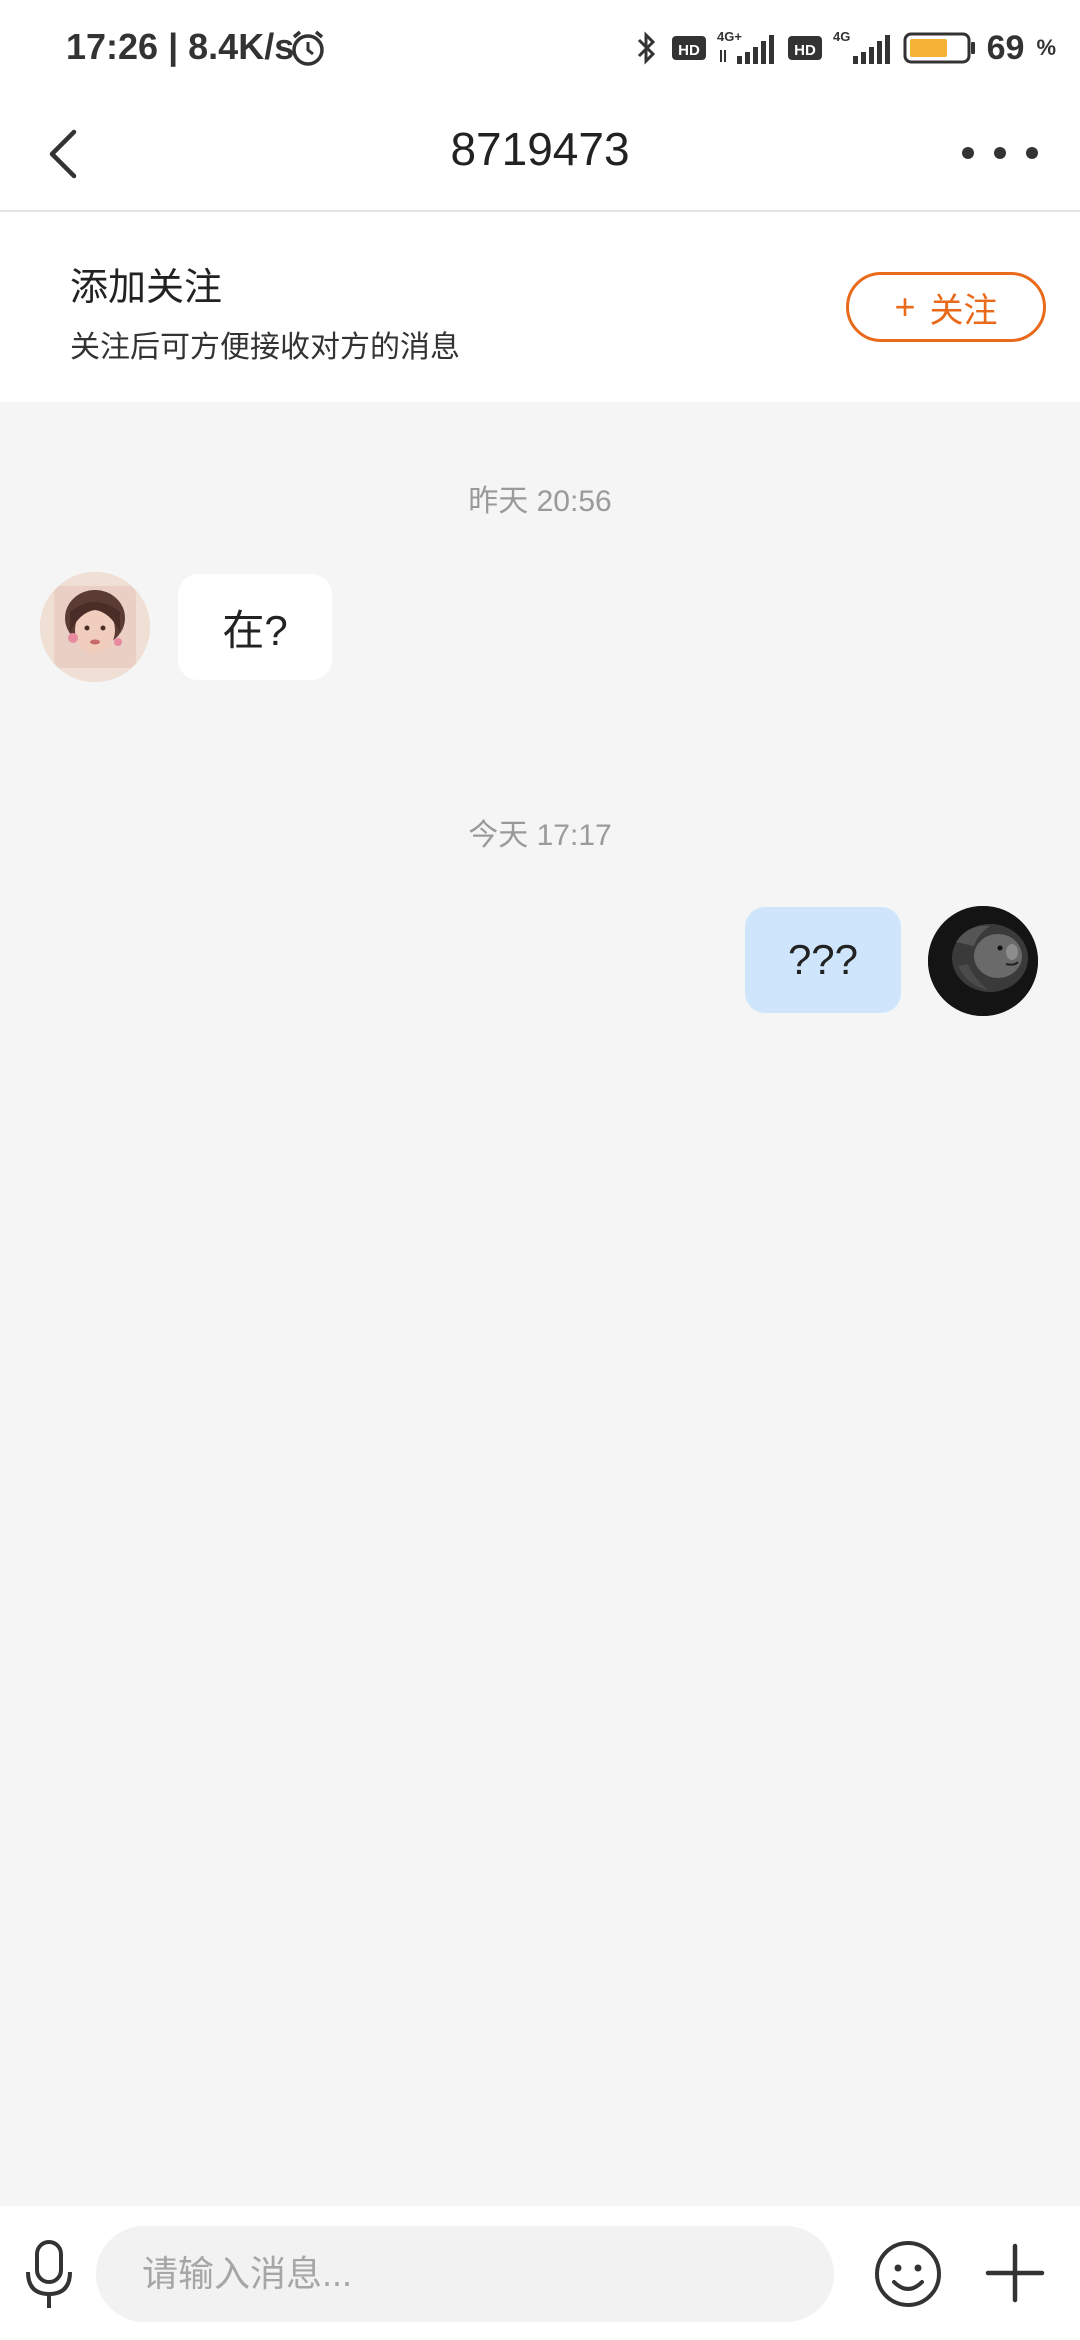  What do you see at coordinates (465, 2274) in the screenshot?
I see `message-input` at bounding box center [465, 2274].